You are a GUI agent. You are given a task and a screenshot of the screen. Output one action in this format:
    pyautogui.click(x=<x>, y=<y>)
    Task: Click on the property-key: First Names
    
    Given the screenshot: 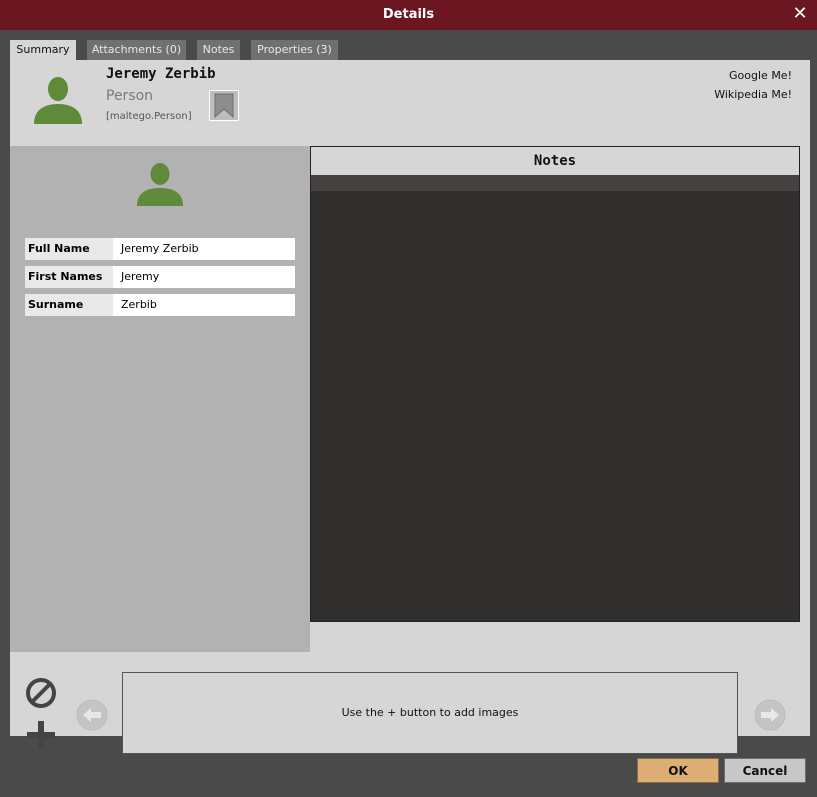 What is the action you would take?
    pyautogui.click(x=69, y=277)
    